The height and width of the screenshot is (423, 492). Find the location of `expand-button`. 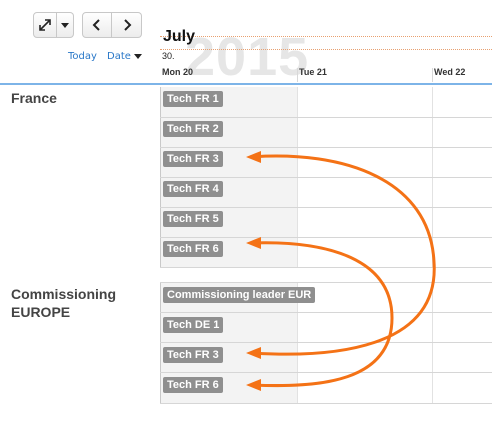

expand-button is located at coordinates (45, 25).